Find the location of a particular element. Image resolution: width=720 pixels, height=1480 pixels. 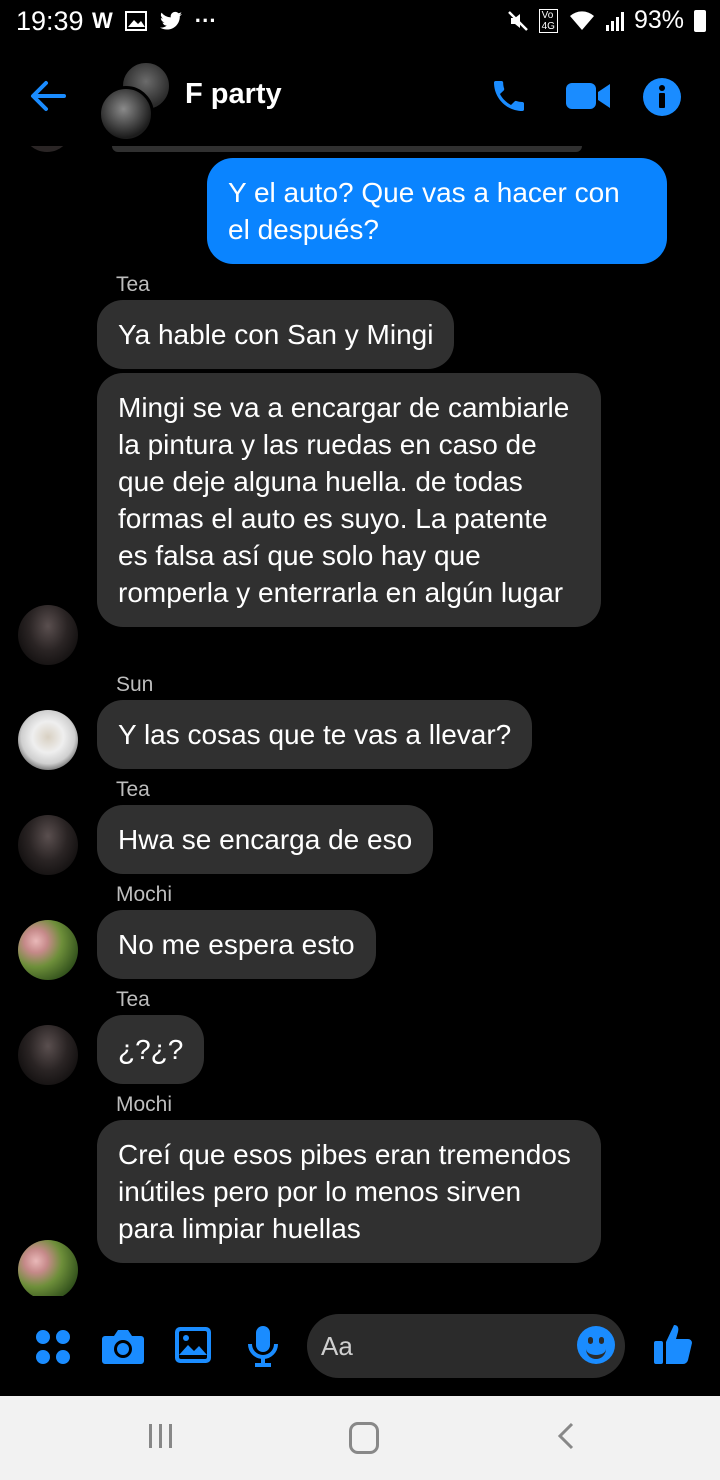

signal-icon is located at coordinates (614, 21).